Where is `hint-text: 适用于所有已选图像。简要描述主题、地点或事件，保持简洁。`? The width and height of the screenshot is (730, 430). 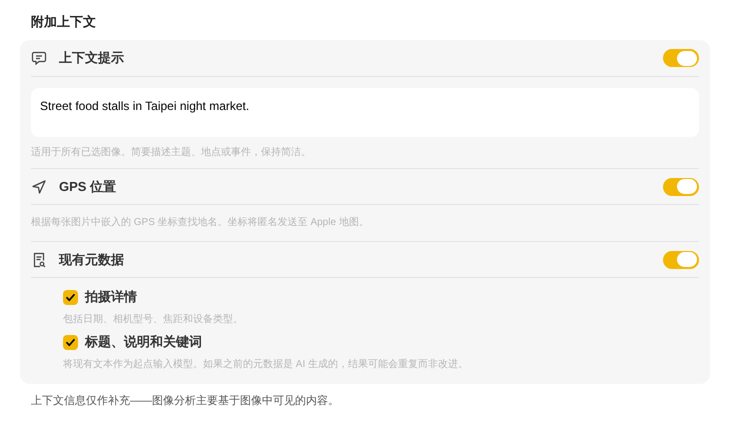
hint-text: 适用于所有已选图像。简要描述主题、地点或事件，保持简洁。 is located at coordinates (171, 153).